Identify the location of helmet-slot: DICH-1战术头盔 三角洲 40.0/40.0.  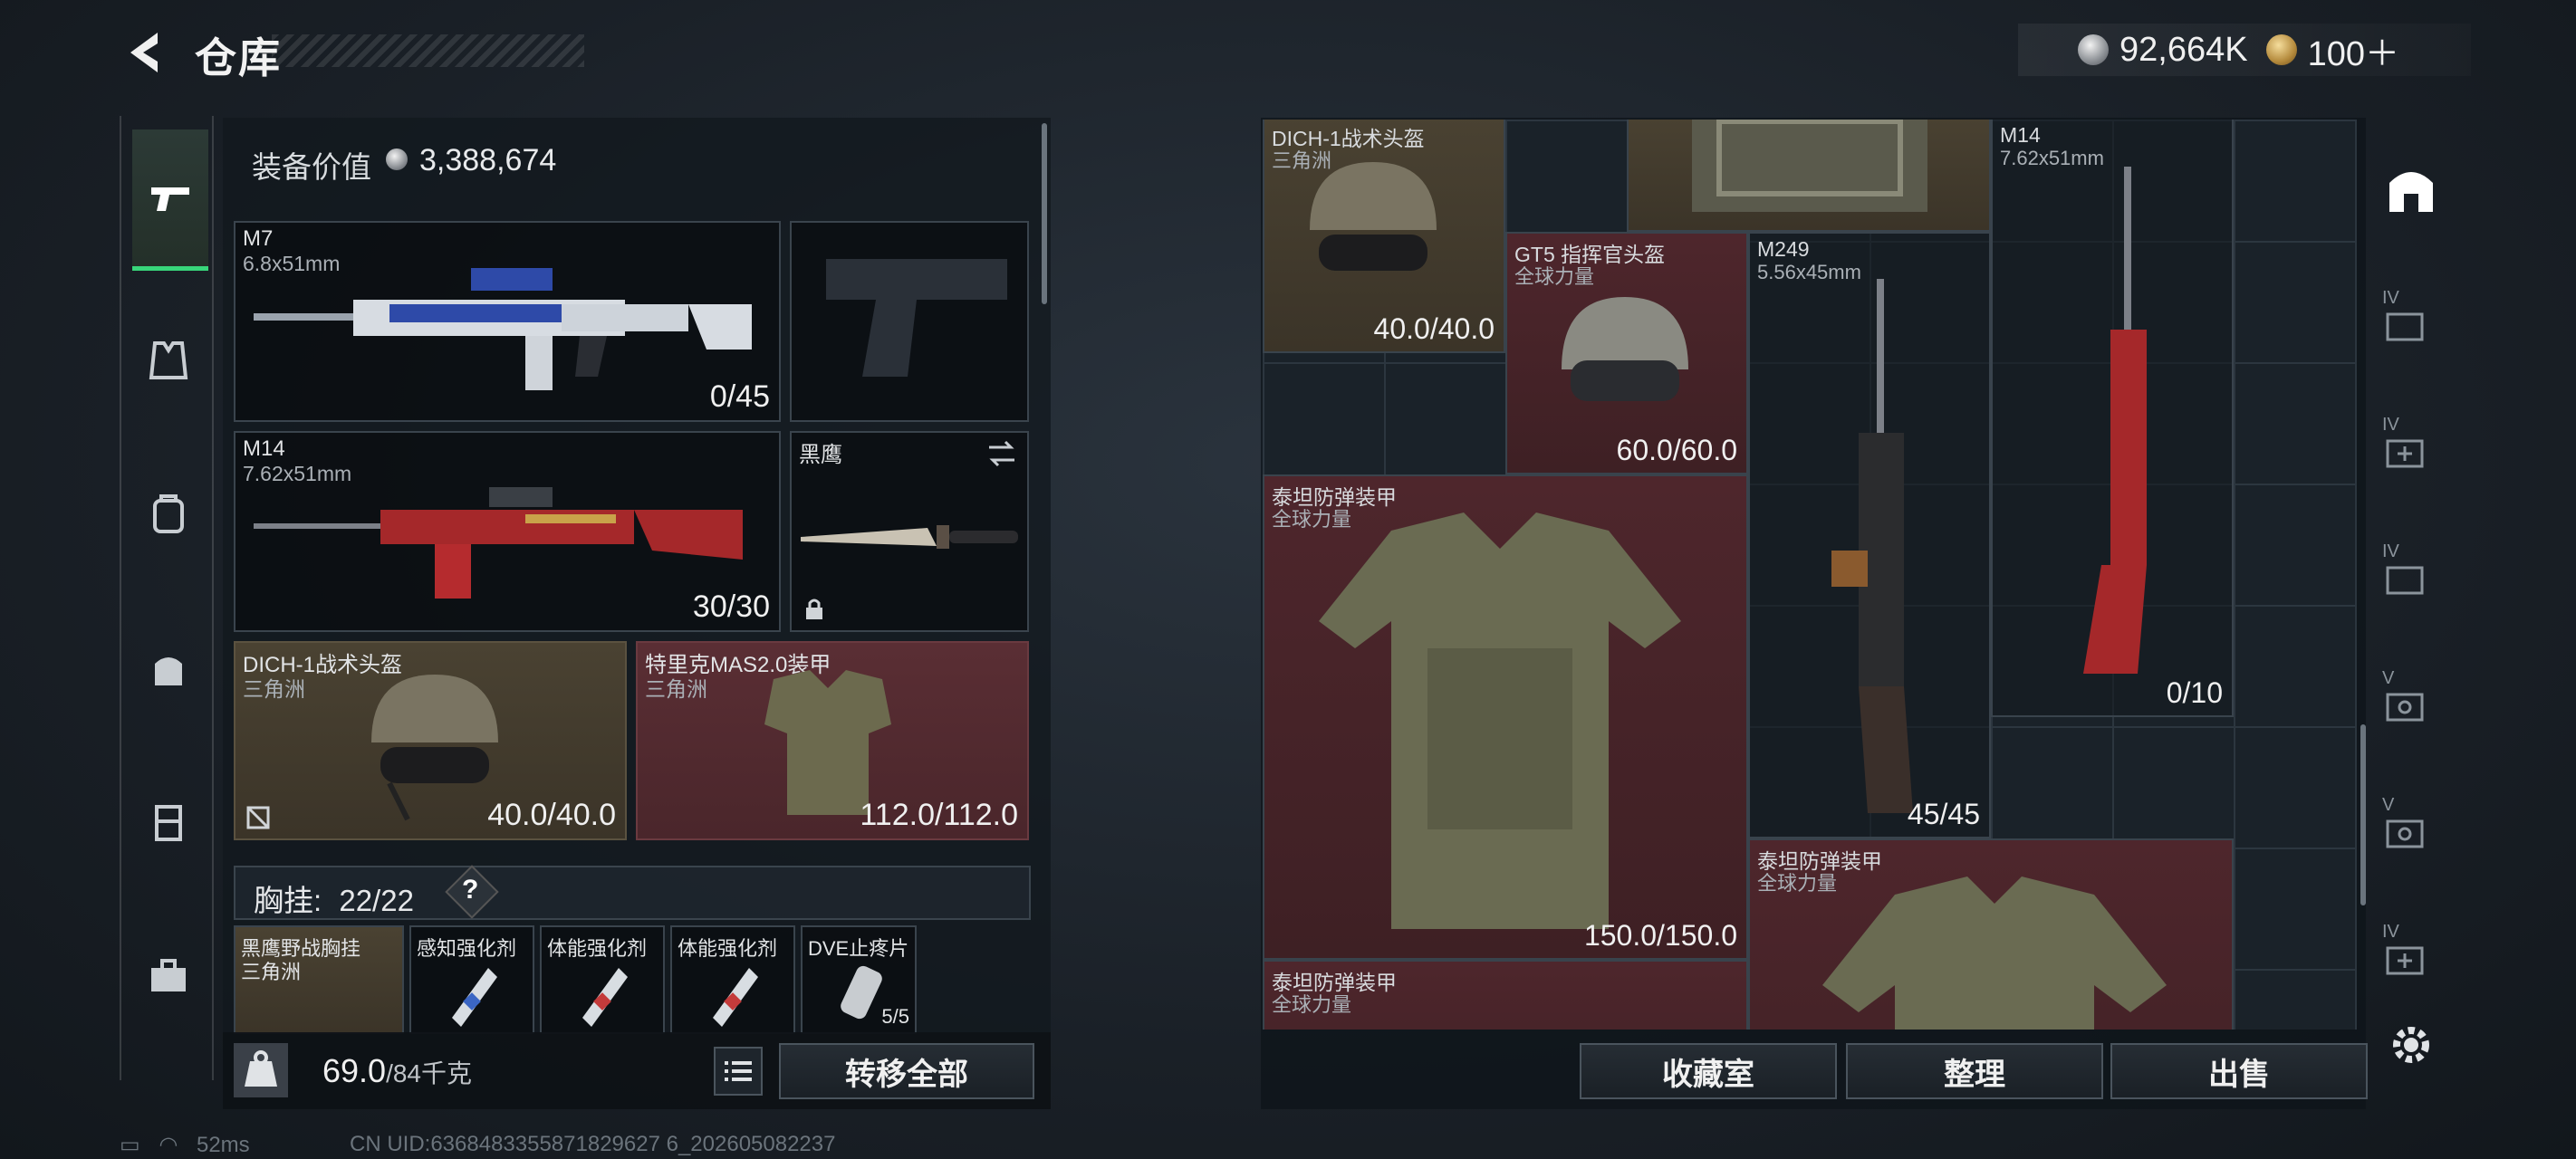
(430, 740).